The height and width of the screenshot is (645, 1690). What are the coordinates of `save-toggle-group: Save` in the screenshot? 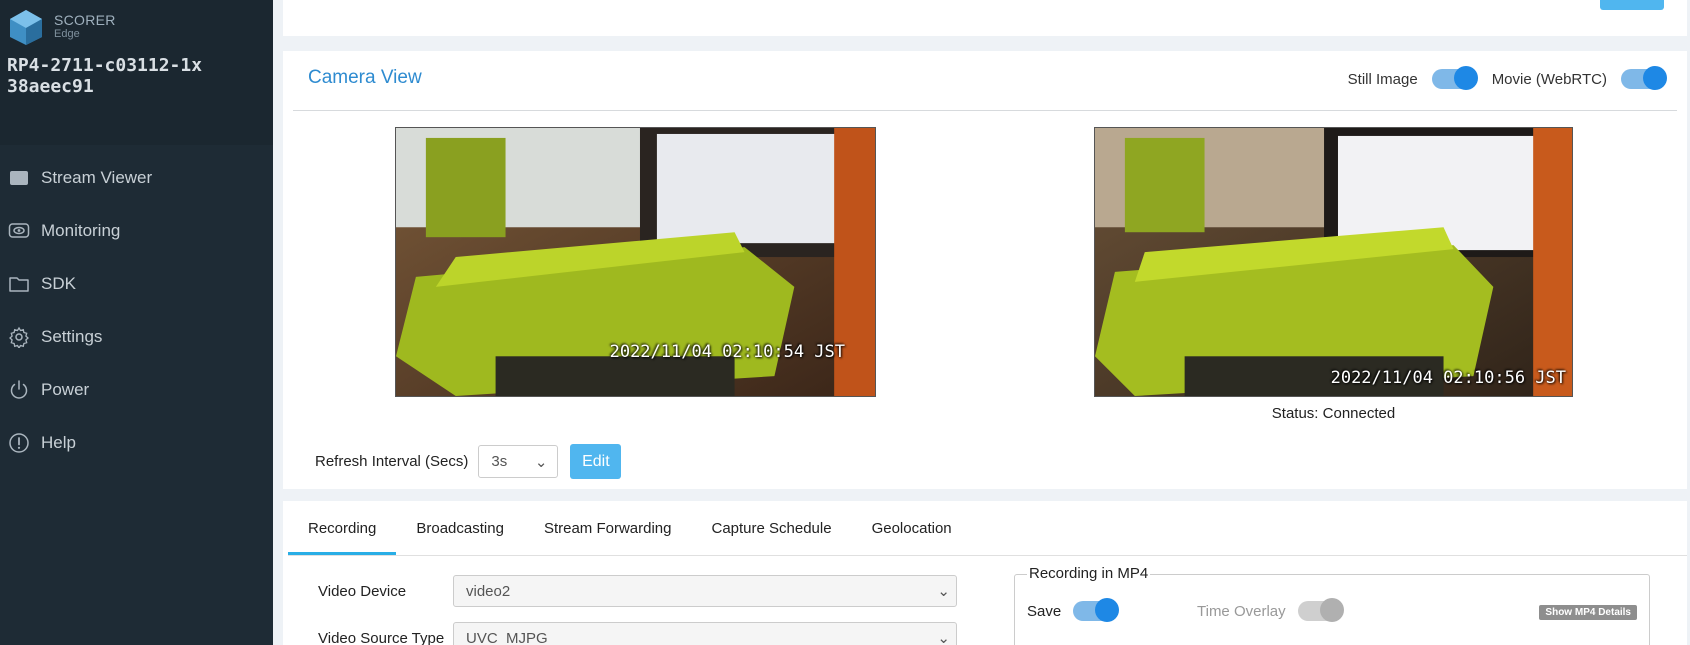 It's located at (1073, 610).